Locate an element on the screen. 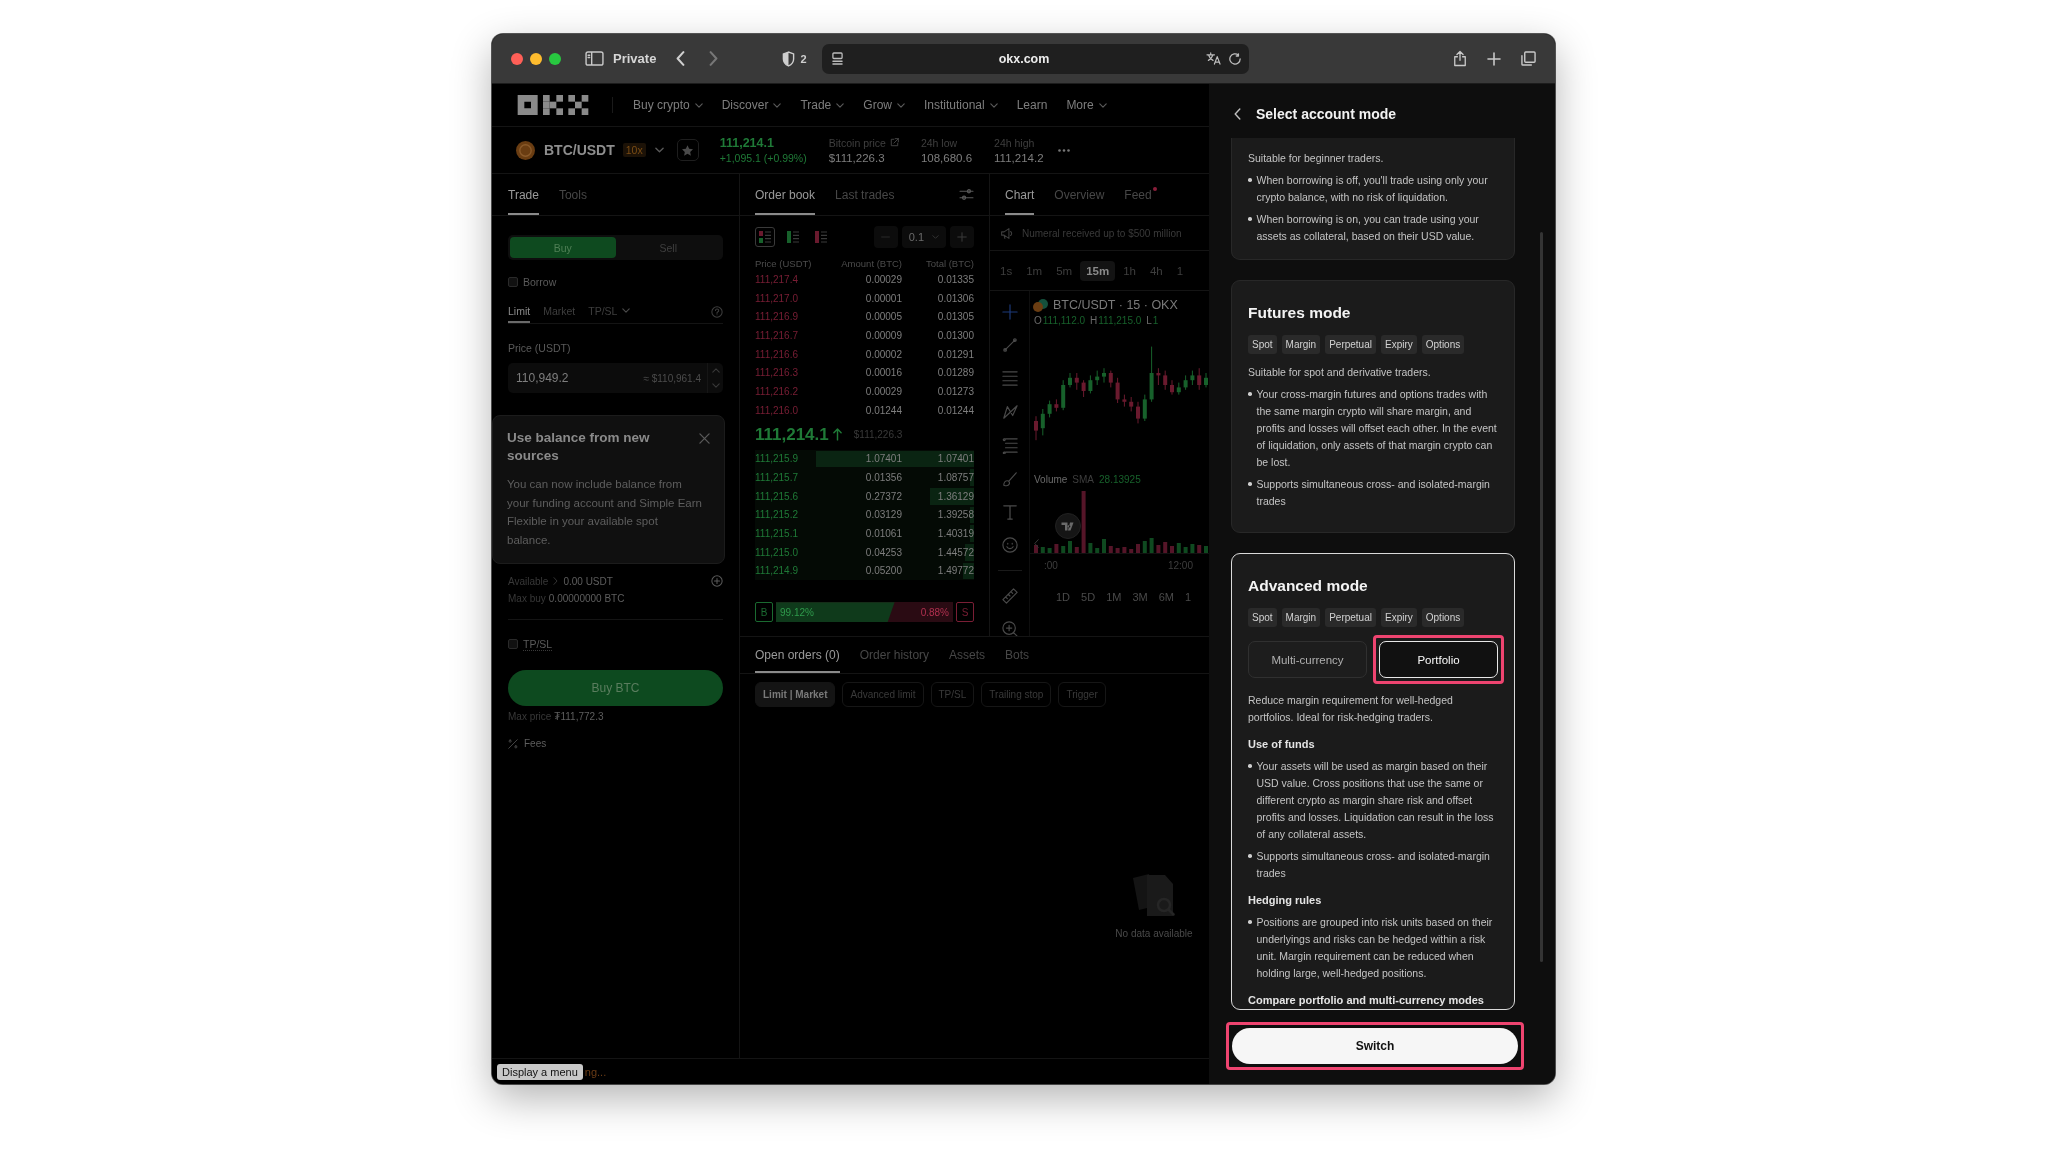 This screenshot has height=1152, width=2048. horizontal-lines-icon is located at coordinates (1009, 378).